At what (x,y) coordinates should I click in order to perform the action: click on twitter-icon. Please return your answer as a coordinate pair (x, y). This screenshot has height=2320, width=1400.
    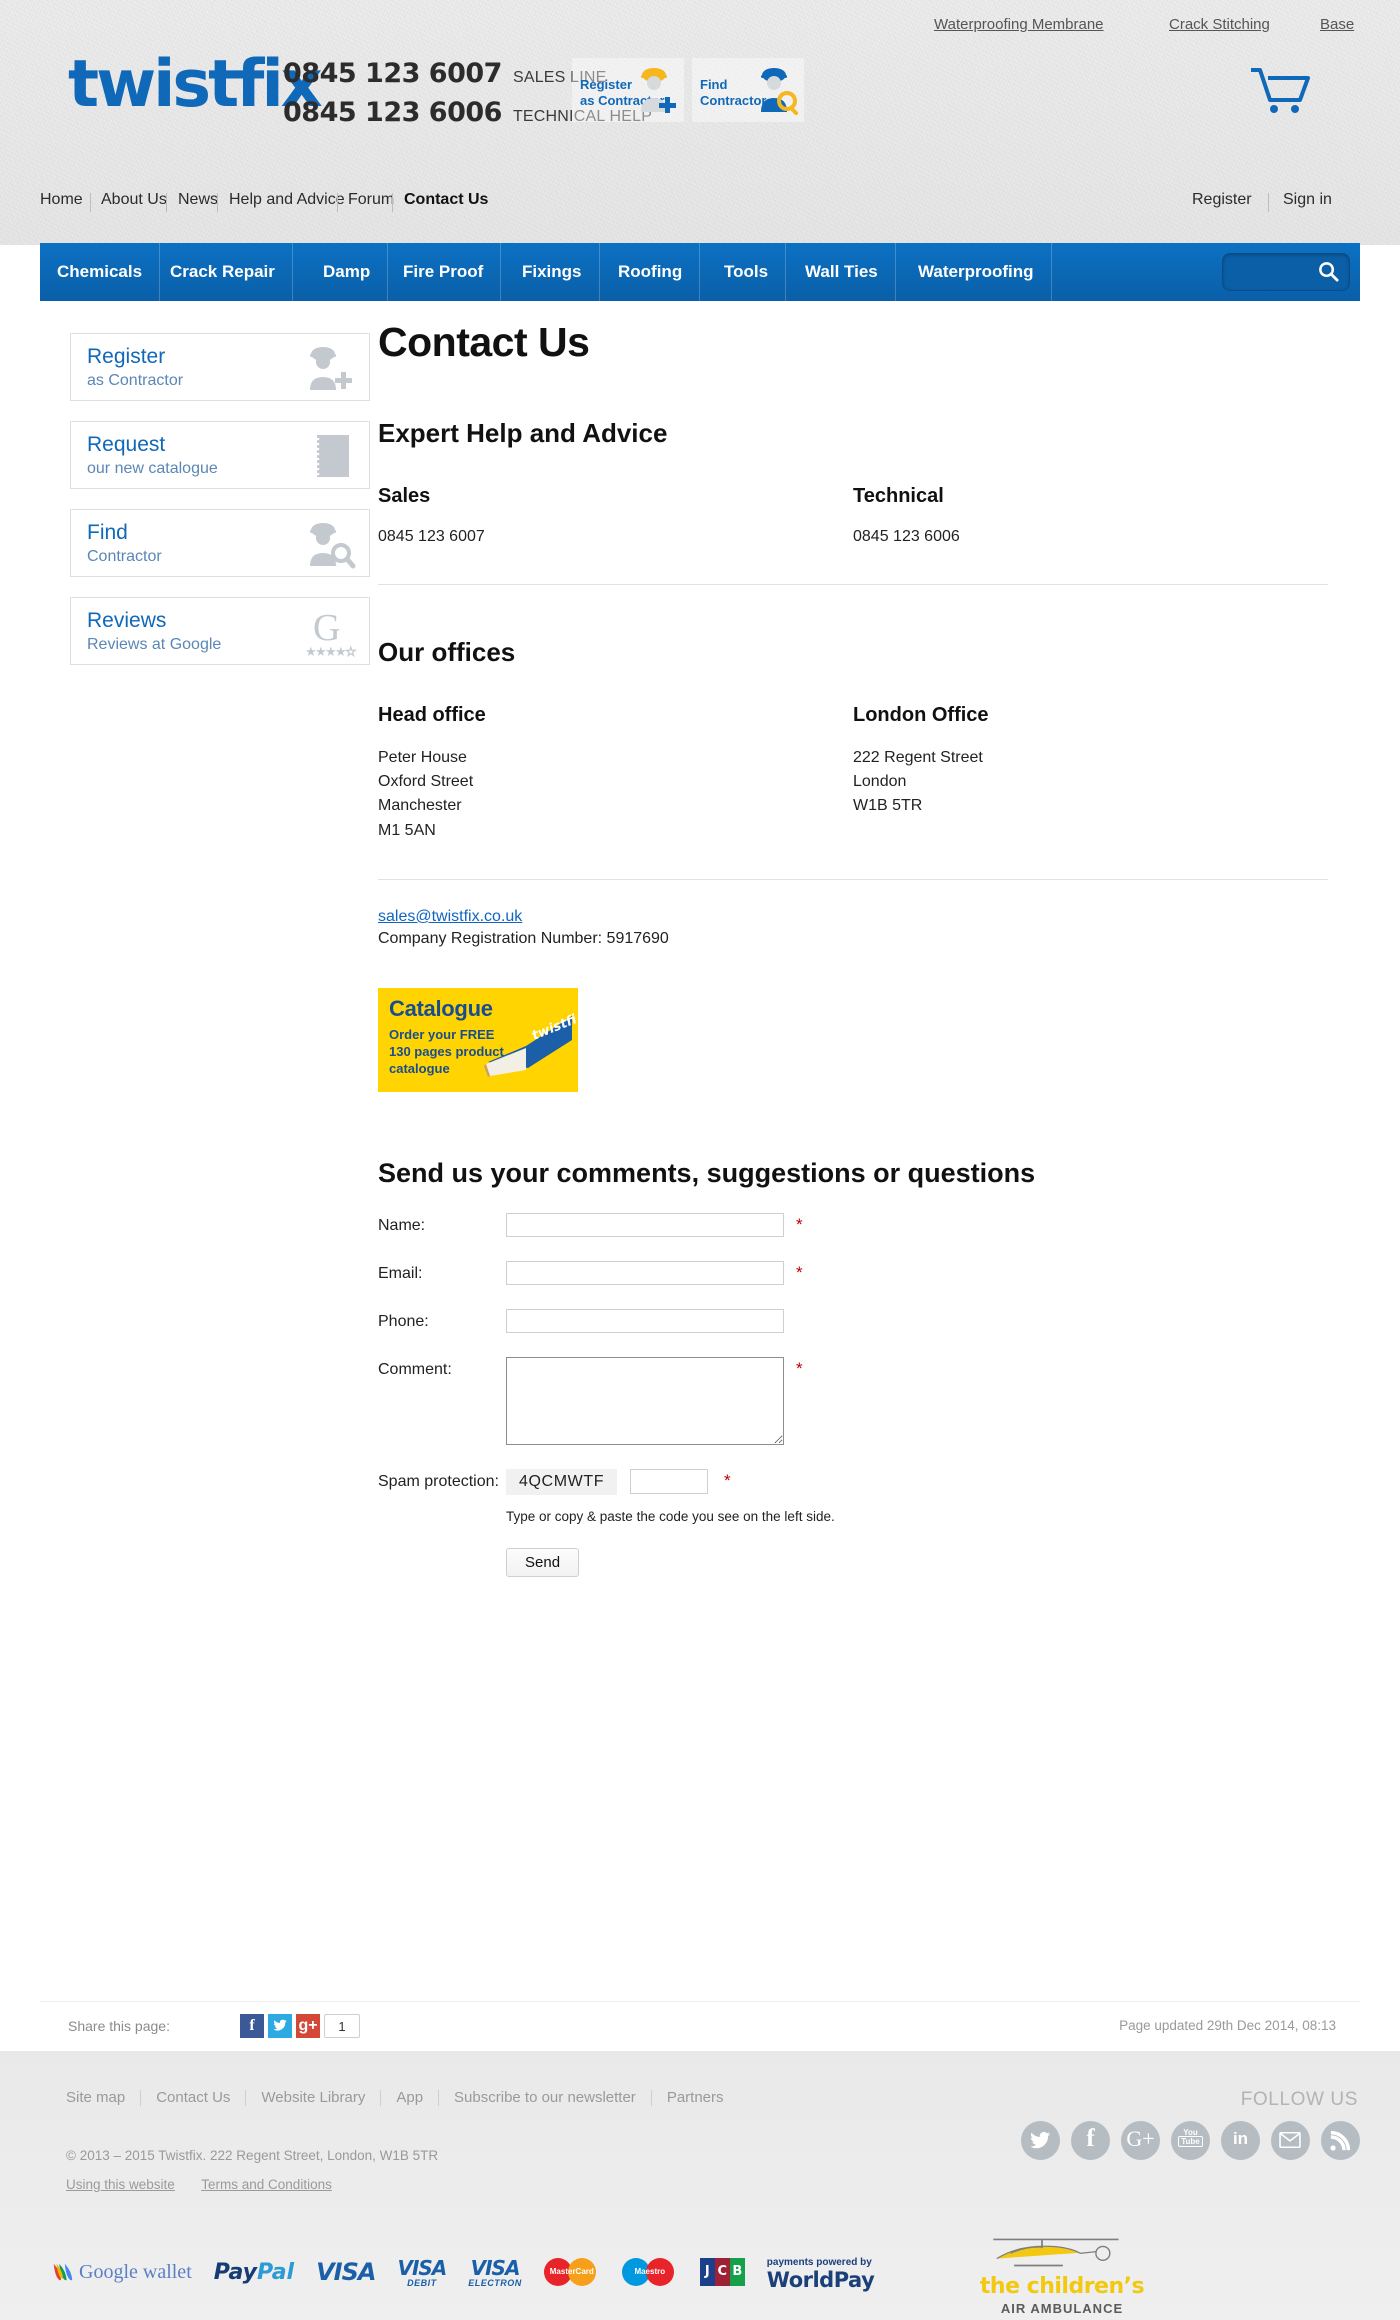
    Looking at the image, I should click on (1040, 2140).